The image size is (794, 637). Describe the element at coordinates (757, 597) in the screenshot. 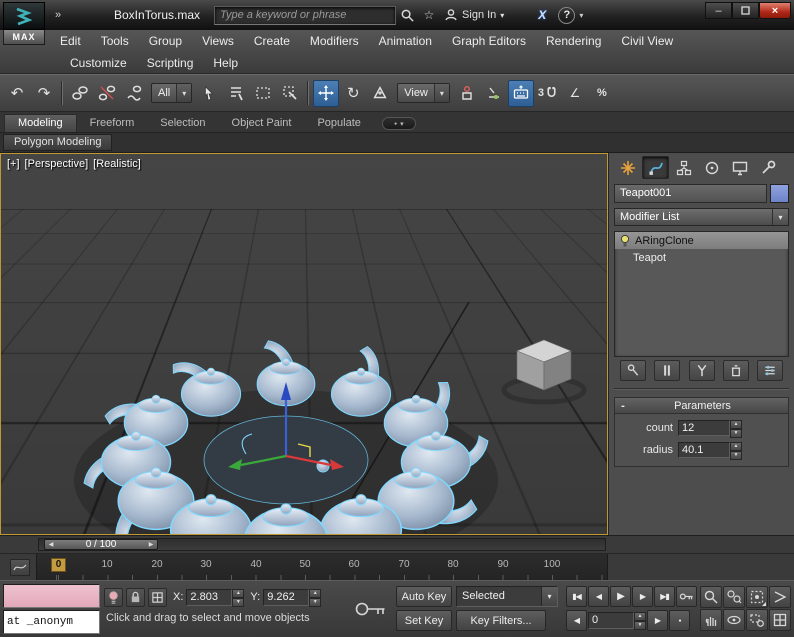

I see `zoom-extents-button` at that location.